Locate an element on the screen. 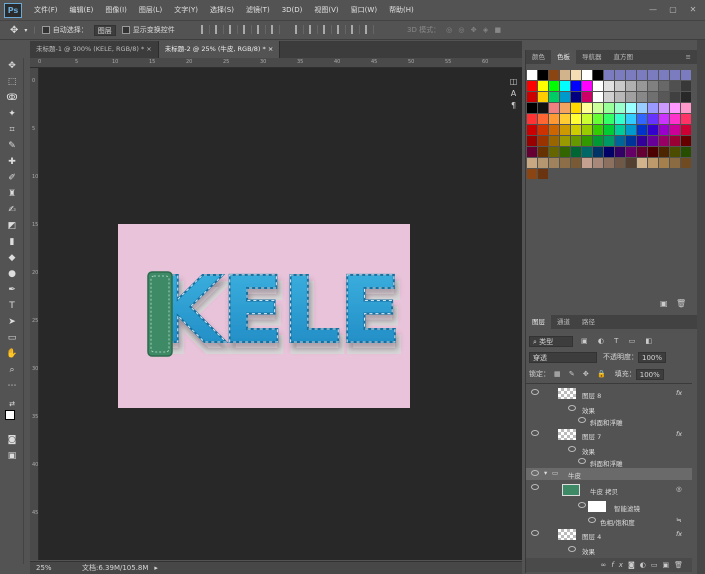 This screenshot has height=574, width=705. auto-select-dropdown: 图层 is located at coordinates (104, 30).